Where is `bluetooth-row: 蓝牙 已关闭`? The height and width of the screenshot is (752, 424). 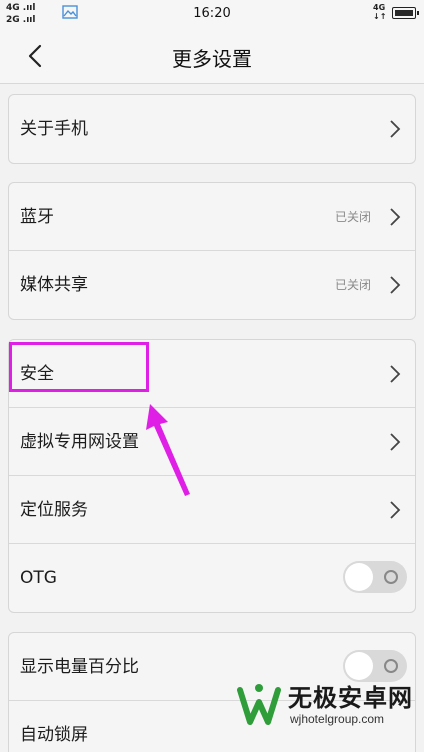
bluetooth-row: 蓝牙 已关闭 is located at coordinates (212, 217).